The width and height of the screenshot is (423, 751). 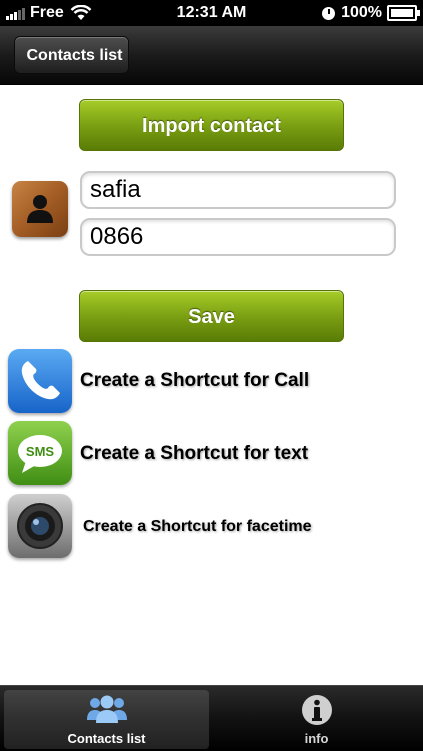 I want to click on navigation-bar: Contacts list, so click(x=211, y=55).